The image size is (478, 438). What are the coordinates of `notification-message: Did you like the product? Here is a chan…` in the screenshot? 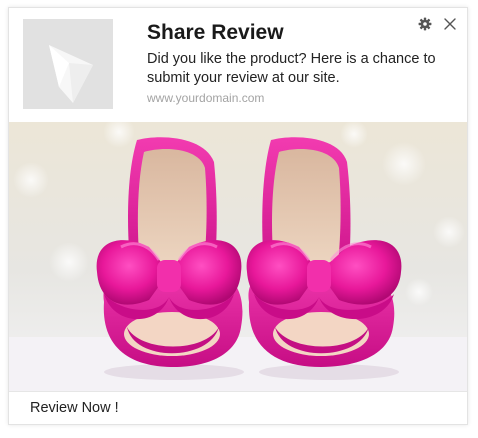 It's located at (291, 68).